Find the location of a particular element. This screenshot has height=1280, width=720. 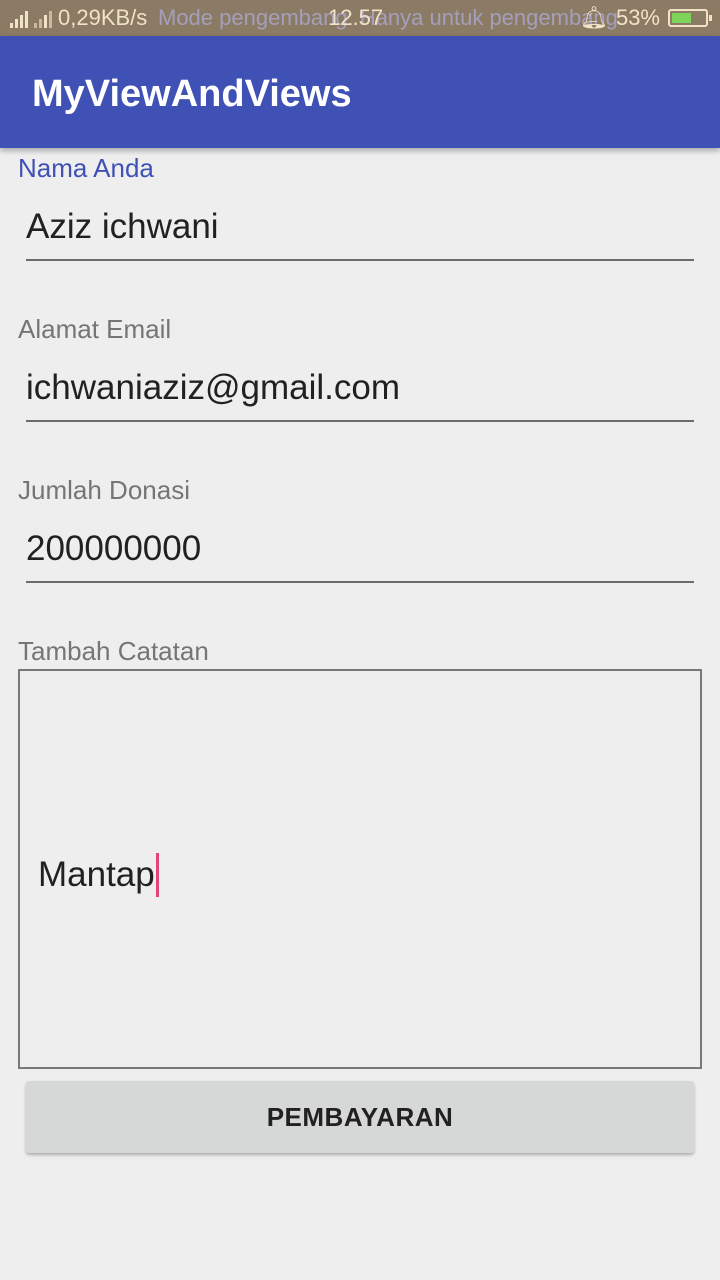

status-left: 0,29KB/s is located at coordinates (78, 18).